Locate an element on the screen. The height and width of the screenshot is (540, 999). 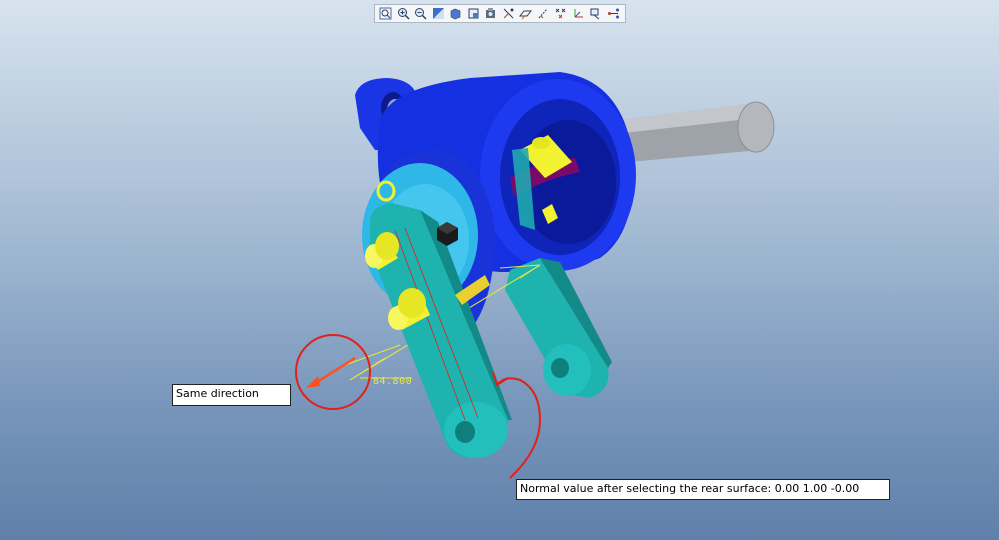
plane-display-button is located at coordinates (526, 13).